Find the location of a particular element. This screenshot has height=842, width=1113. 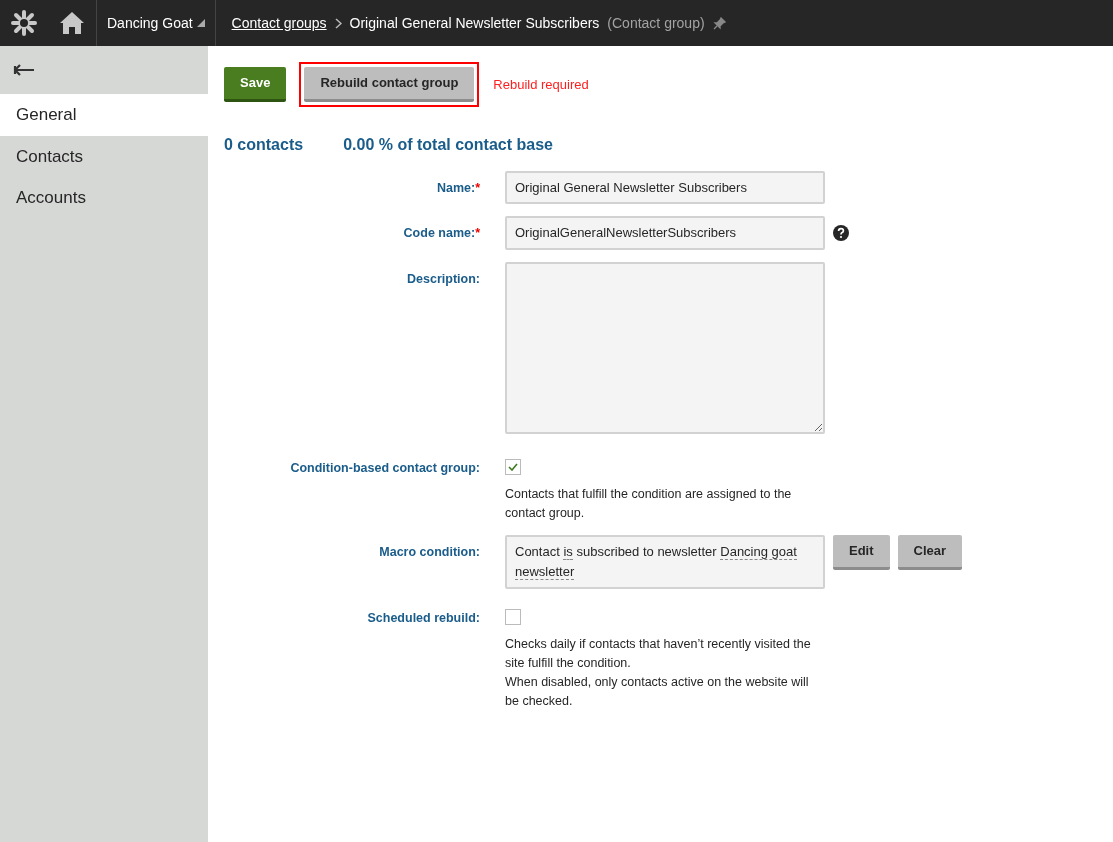

sidebar-item: Accounts is located at coordinates (104, 198).